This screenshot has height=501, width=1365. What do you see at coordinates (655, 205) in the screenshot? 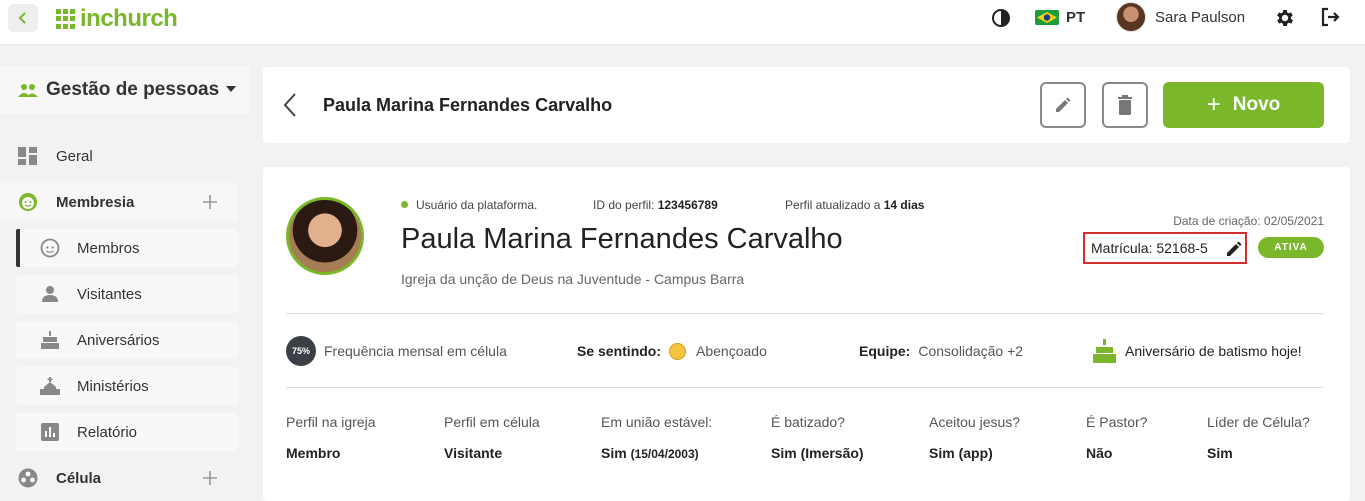
I see `profile-id: ID do perfil: 123456789` at bounding box center [655, 205].